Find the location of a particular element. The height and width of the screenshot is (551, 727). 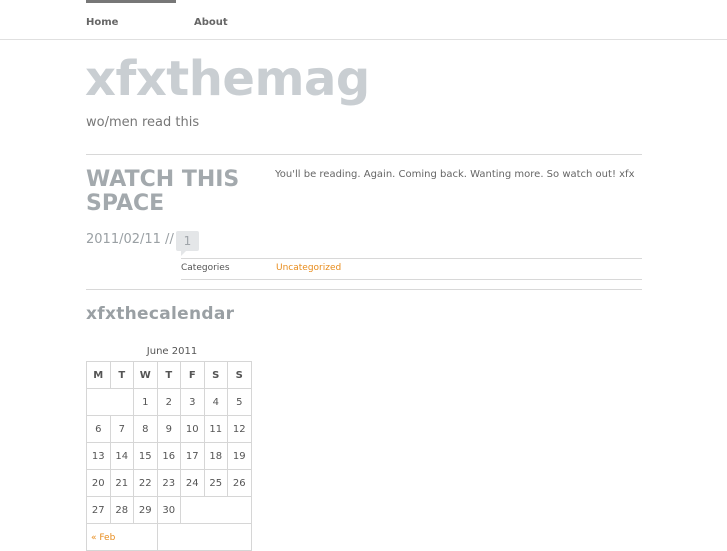

calendar-nav-row: « Feb is located at coordinates (169, 537).